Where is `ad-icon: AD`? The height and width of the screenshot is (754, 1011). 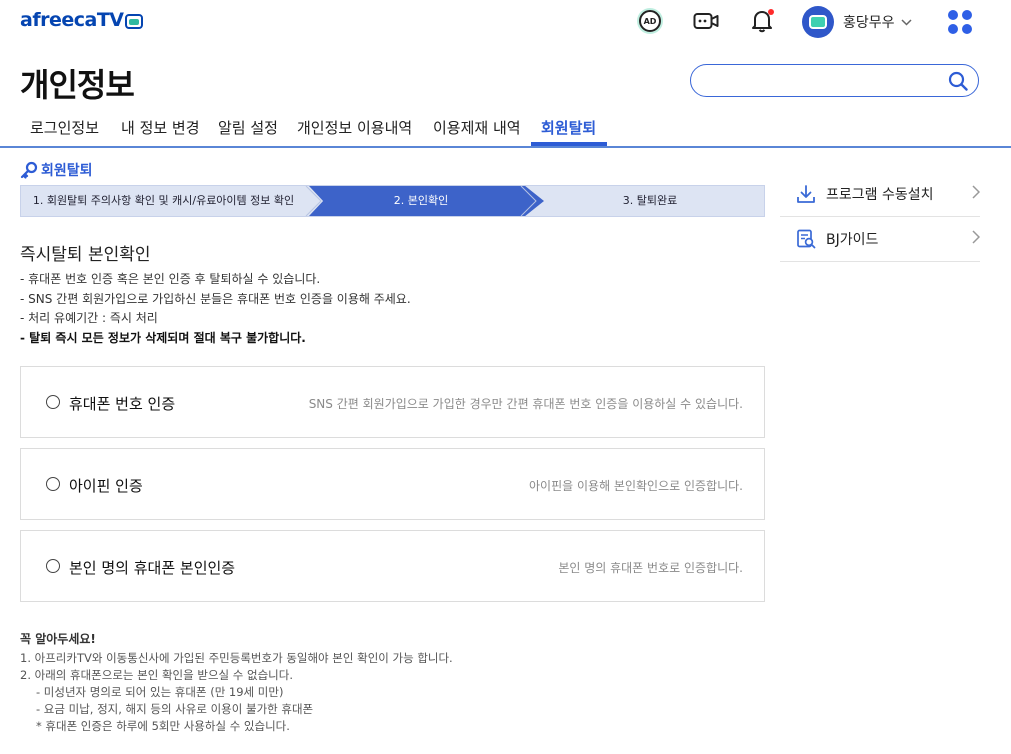
ad-icon: AD is located at coordinates (650, 21).